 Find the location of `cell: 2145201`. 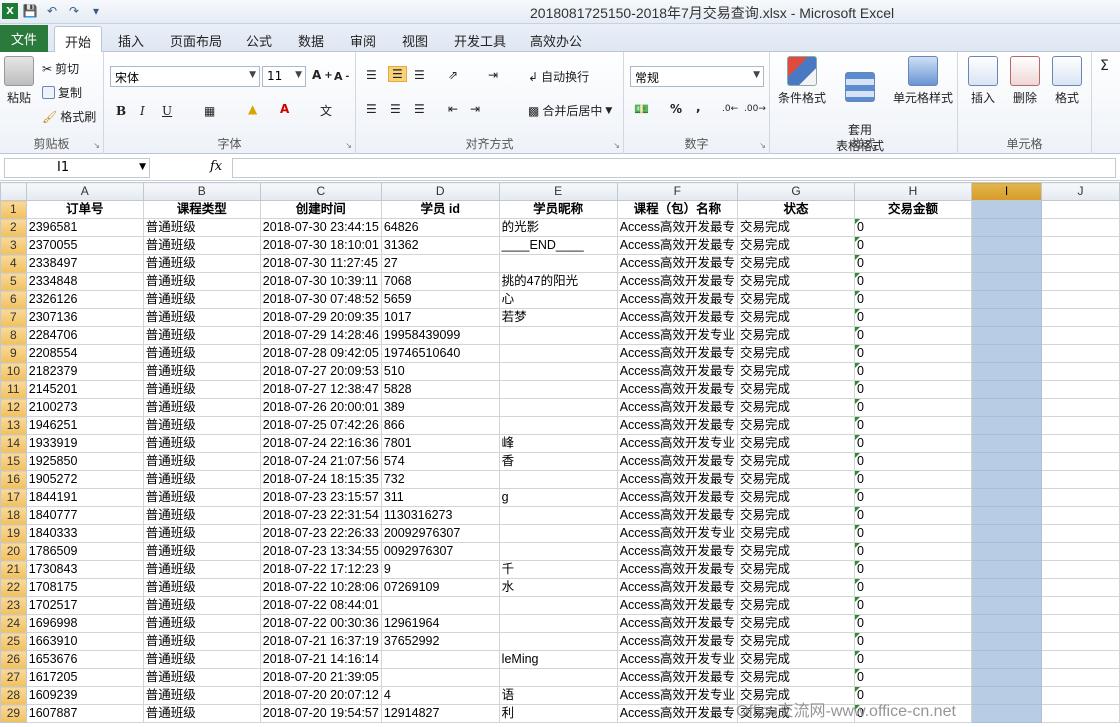

cell: 2145201 is located at coordinates (84, 389).